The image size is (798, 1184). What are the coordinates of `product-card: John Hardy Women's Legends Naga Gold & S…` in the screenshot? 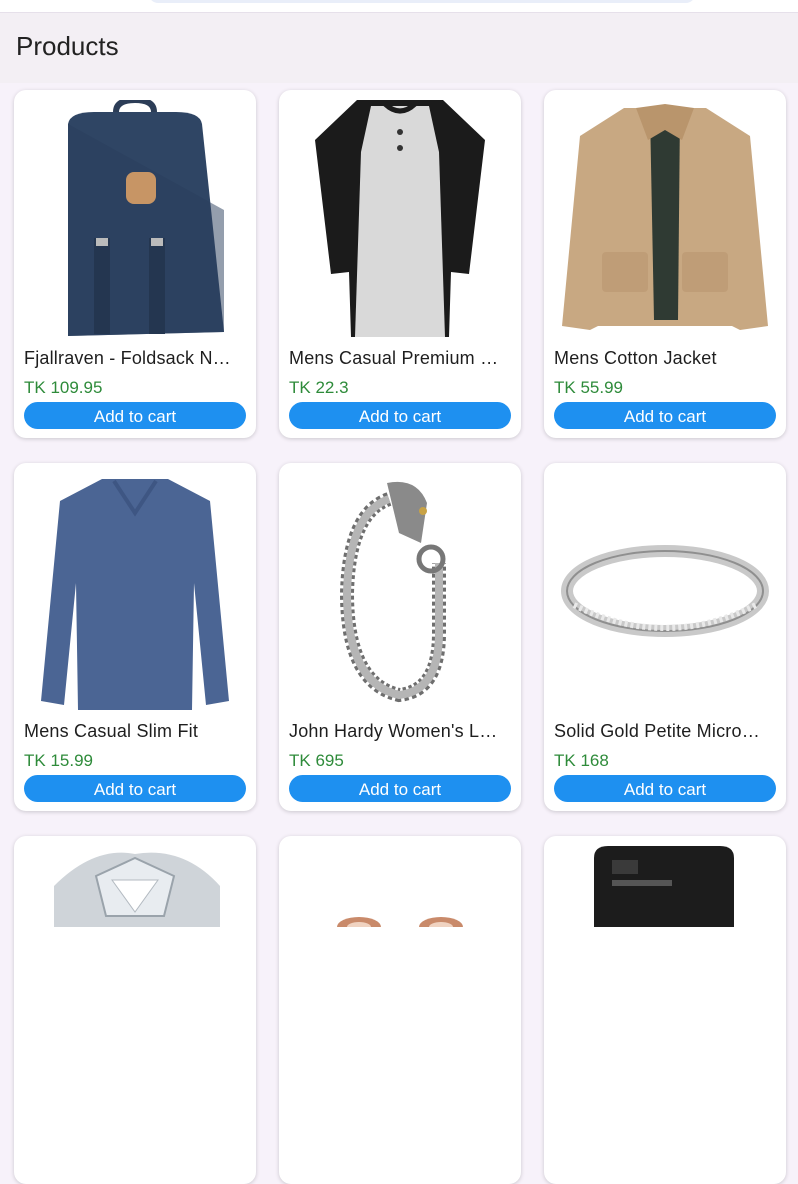 It's located at (400, 637).